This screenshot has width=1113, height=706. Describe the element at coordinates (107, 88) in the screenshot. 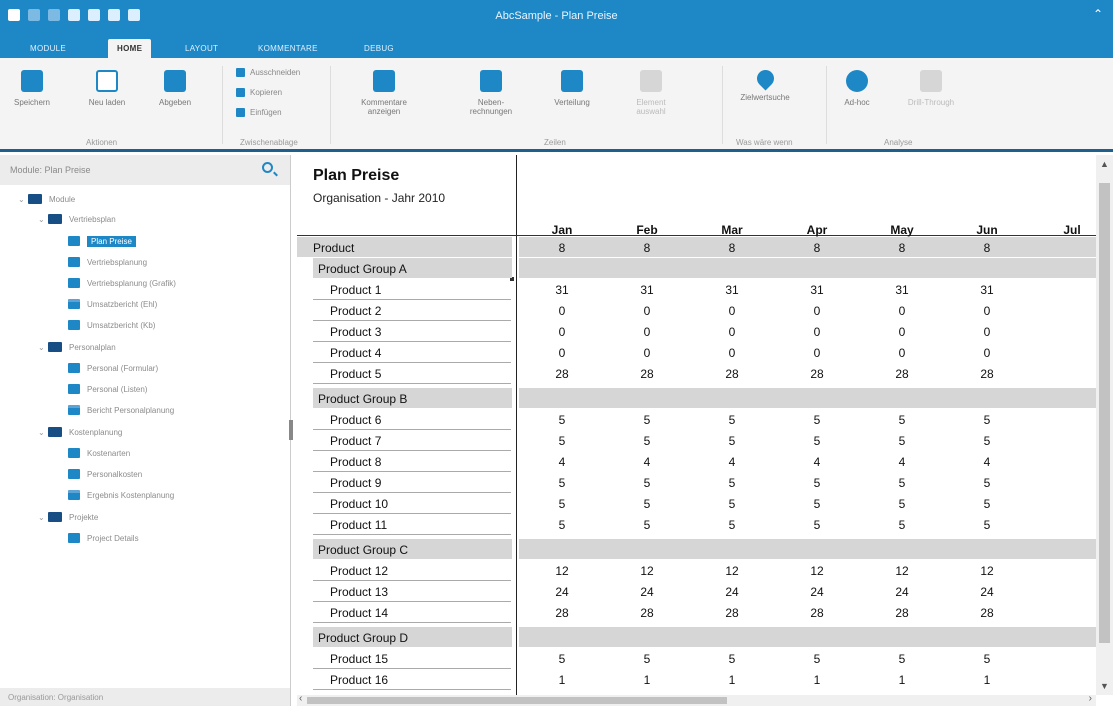

I see `reload-button: Neu laden` at that location.